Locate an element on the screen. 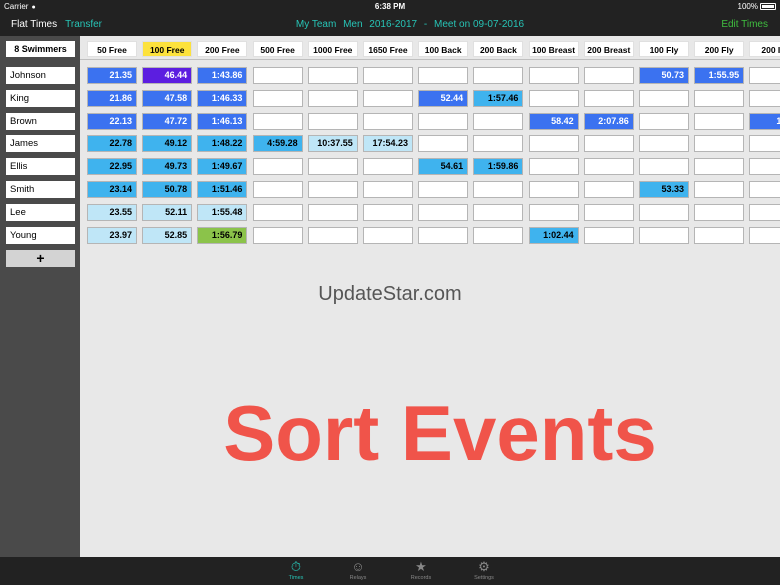 The width and height of the screenshot is (780, 585). time-cell-king-200-im is located at coordinates (764, 98).